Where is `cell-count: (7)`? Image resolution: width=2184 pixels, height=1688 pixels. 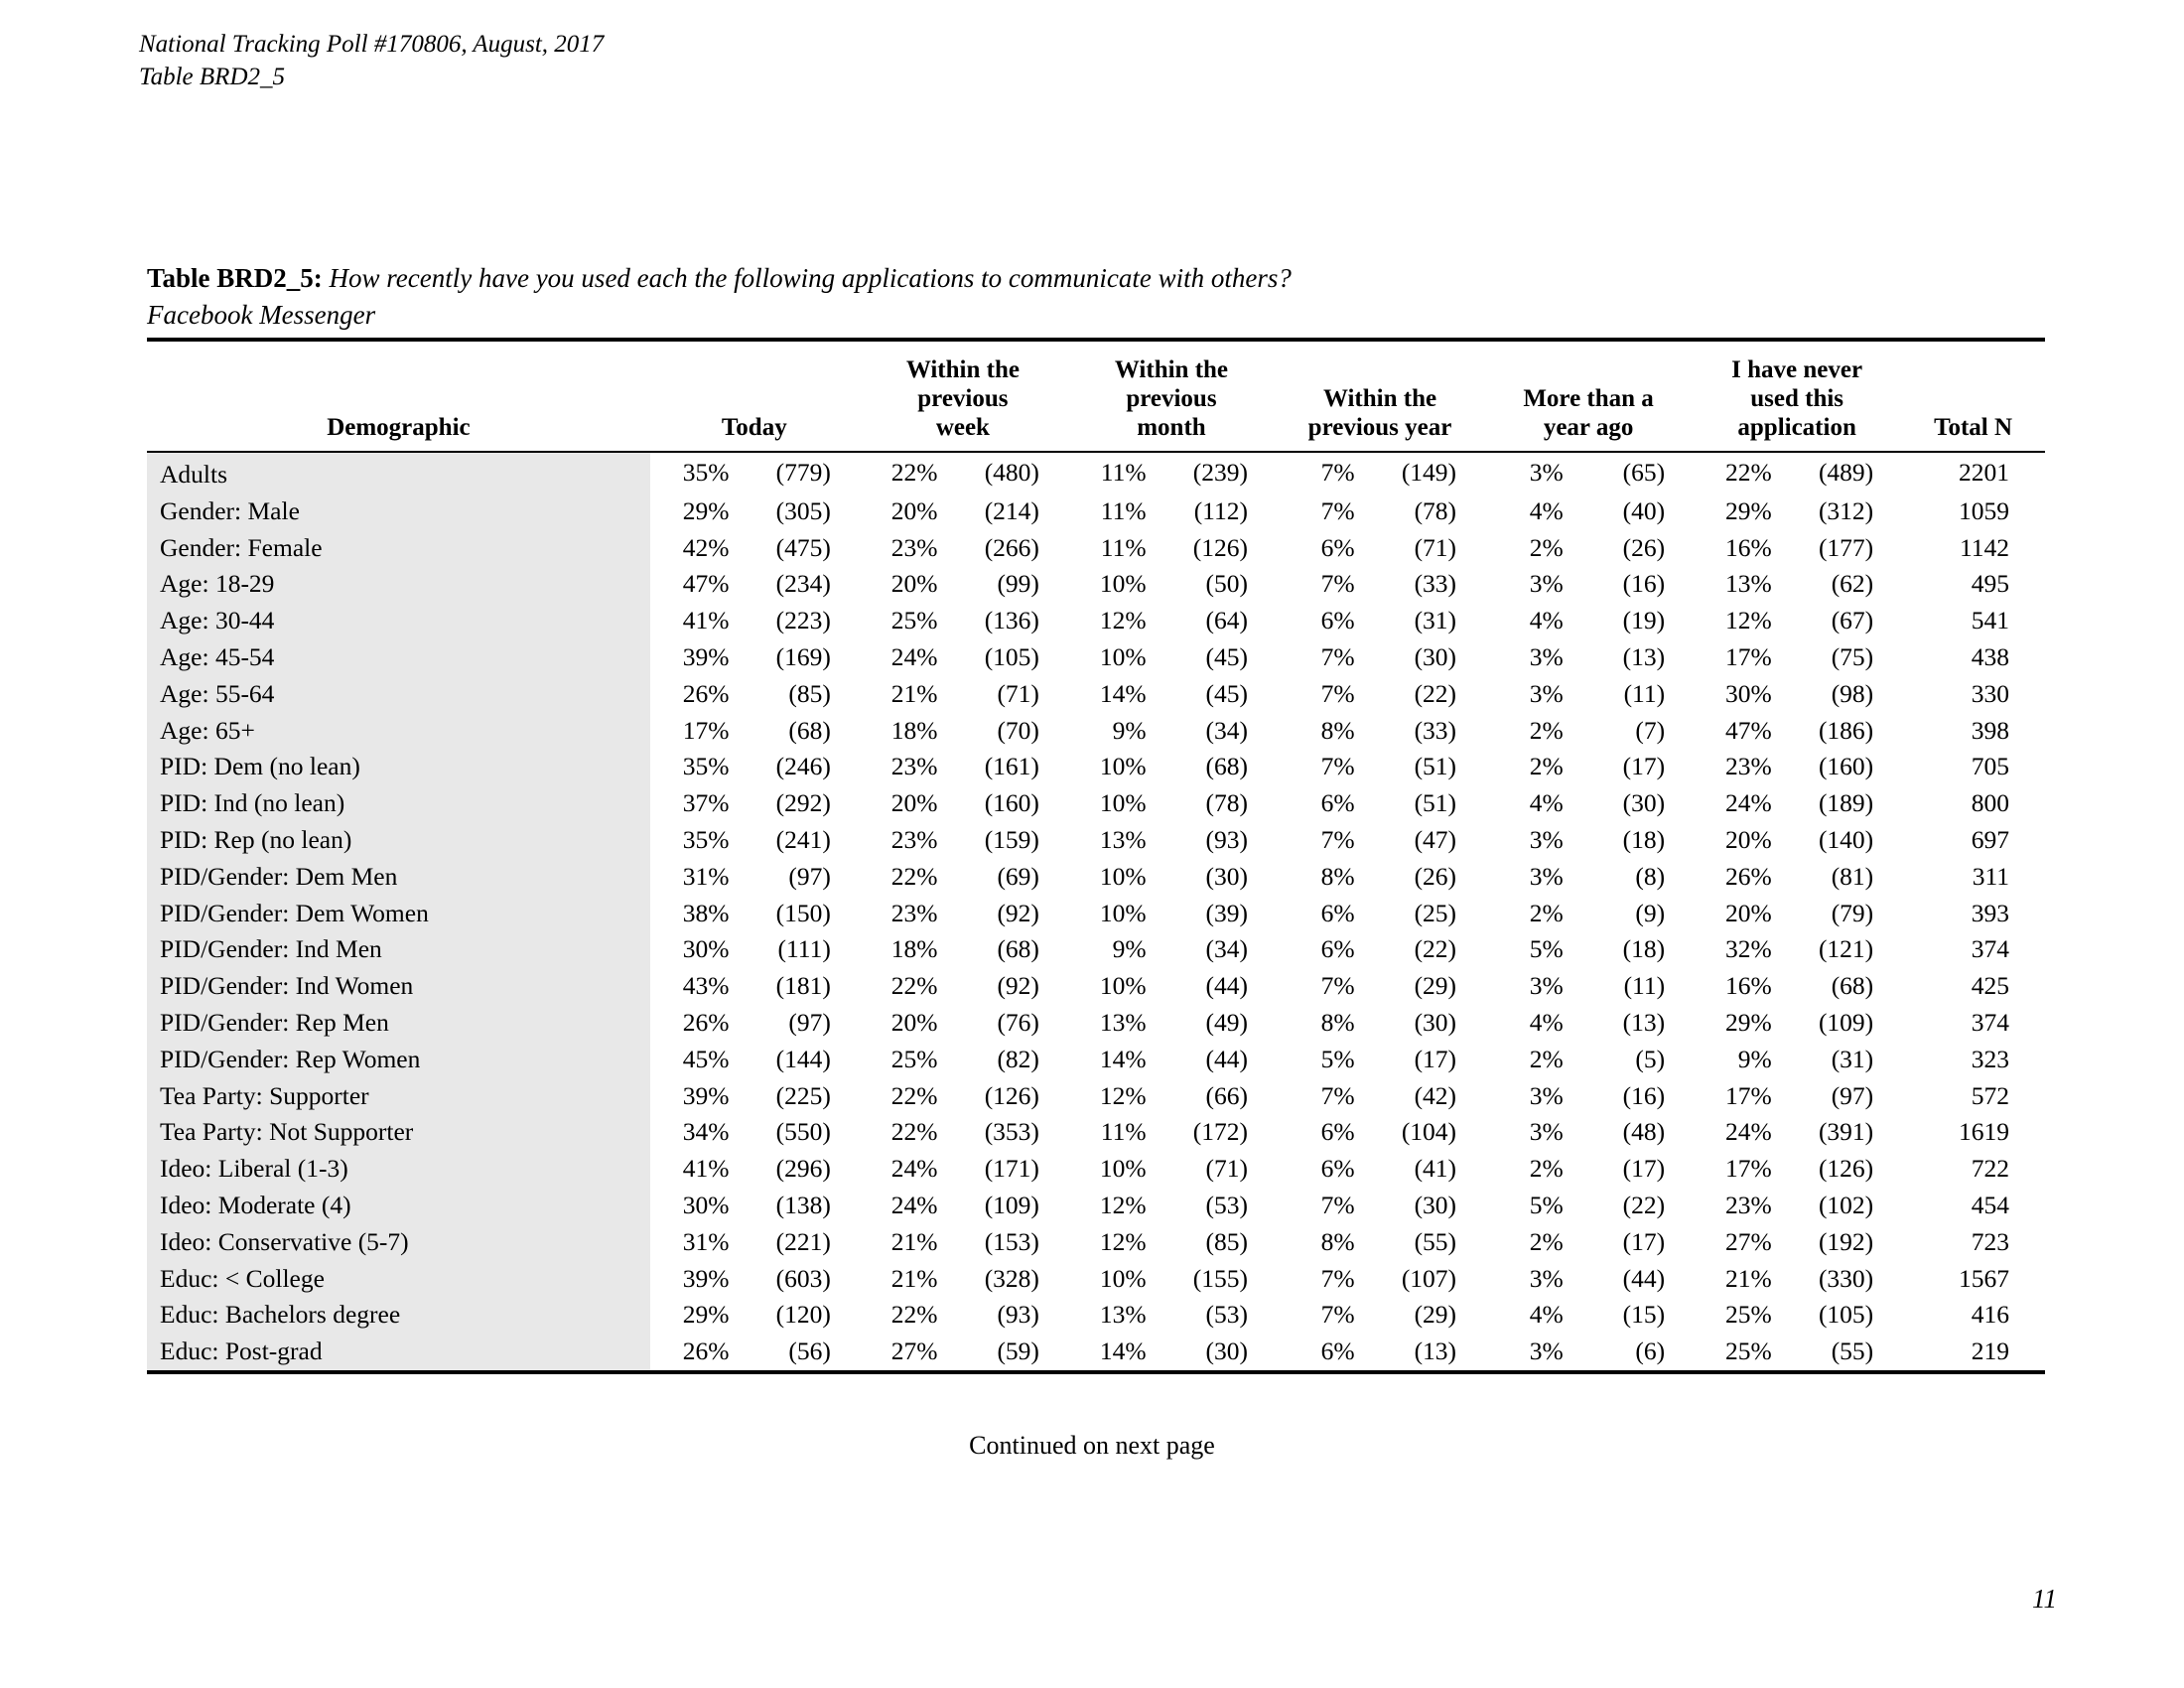 cell-count: (7) is located at coordinates (1650, 730).